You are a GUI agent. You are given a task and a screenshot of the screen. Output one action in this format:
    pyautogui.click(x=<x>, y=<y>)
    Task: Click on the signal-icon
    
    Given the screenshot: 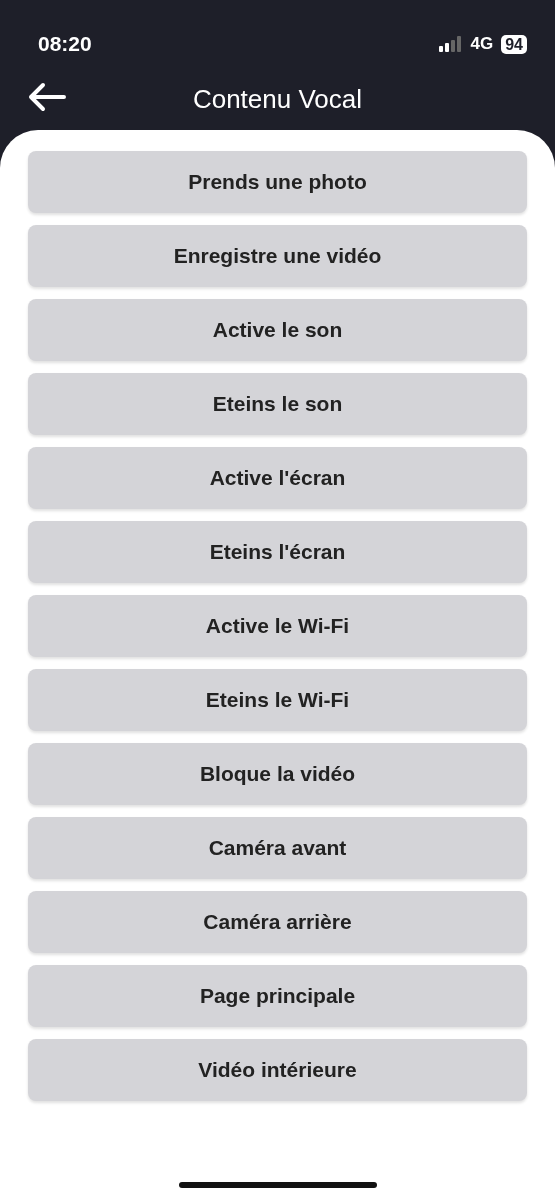 What is the action you would take?
    pyautogui.click(x=450, y=44)
    